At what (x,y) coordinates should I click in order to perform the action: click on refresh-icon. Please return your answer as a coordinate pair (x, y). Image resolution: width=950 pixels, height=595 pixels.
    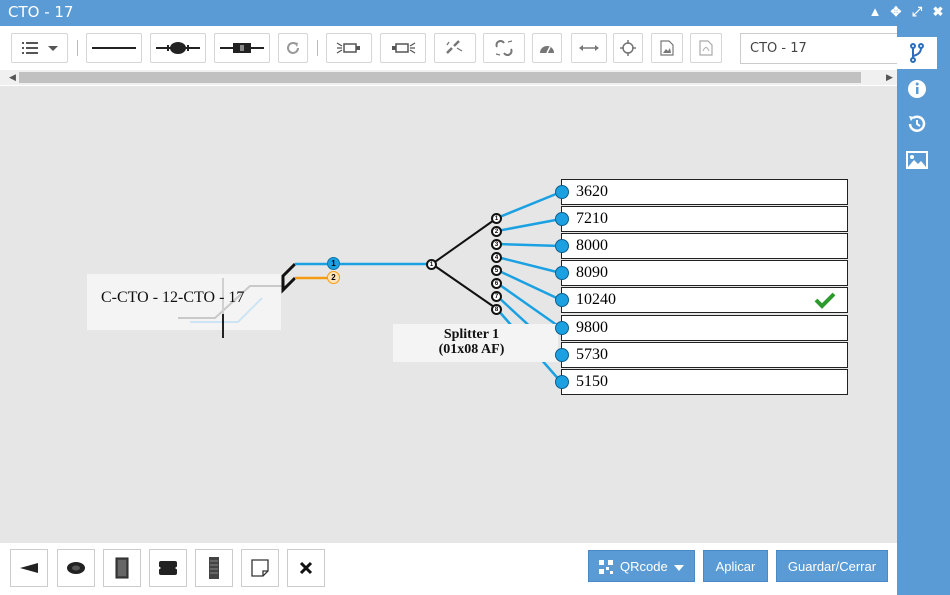
    Looking at the image, I should click on (293, 48).